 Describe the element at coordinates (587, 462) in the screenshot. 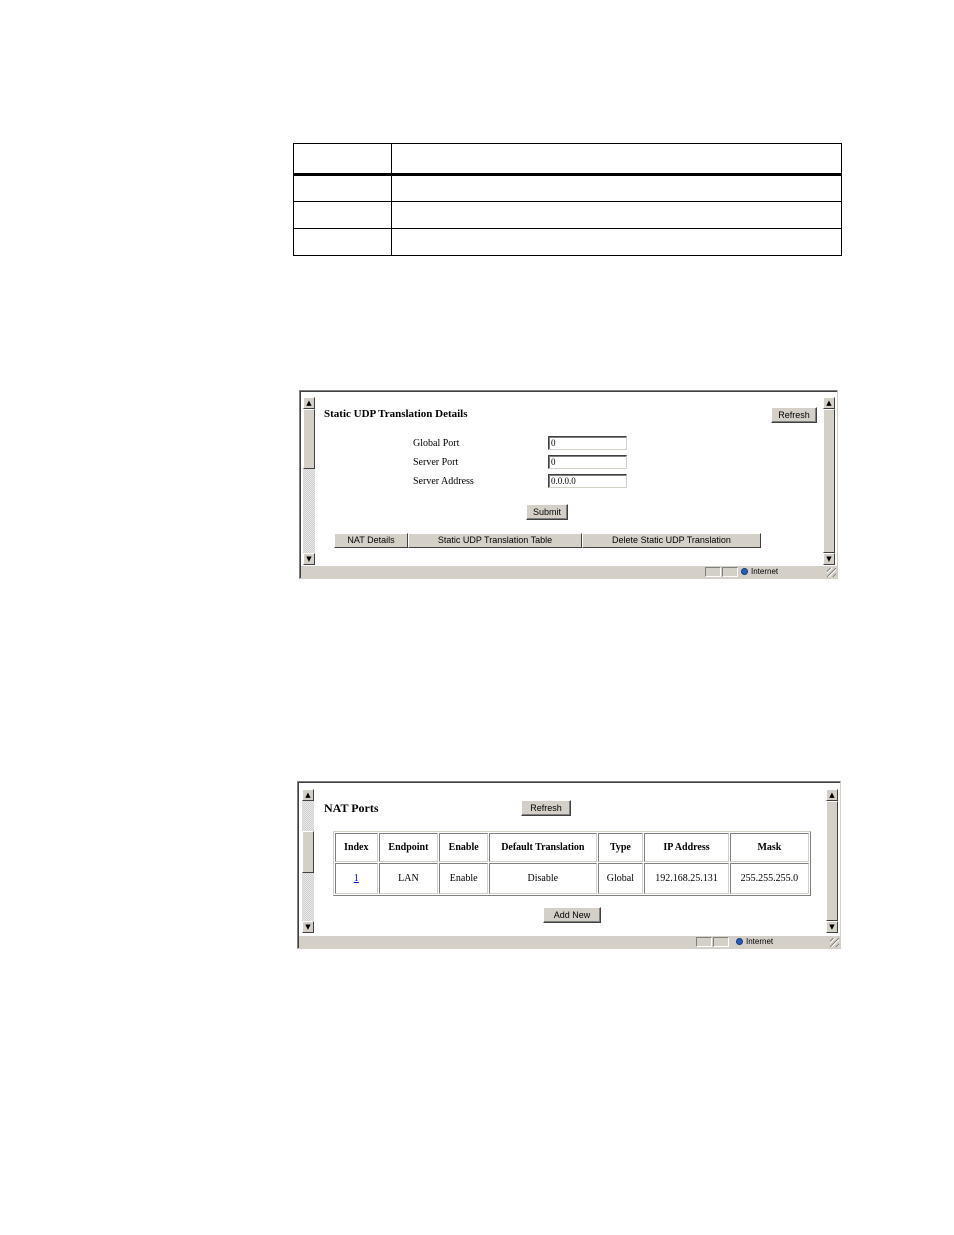

I see `server-port-input` at that location.